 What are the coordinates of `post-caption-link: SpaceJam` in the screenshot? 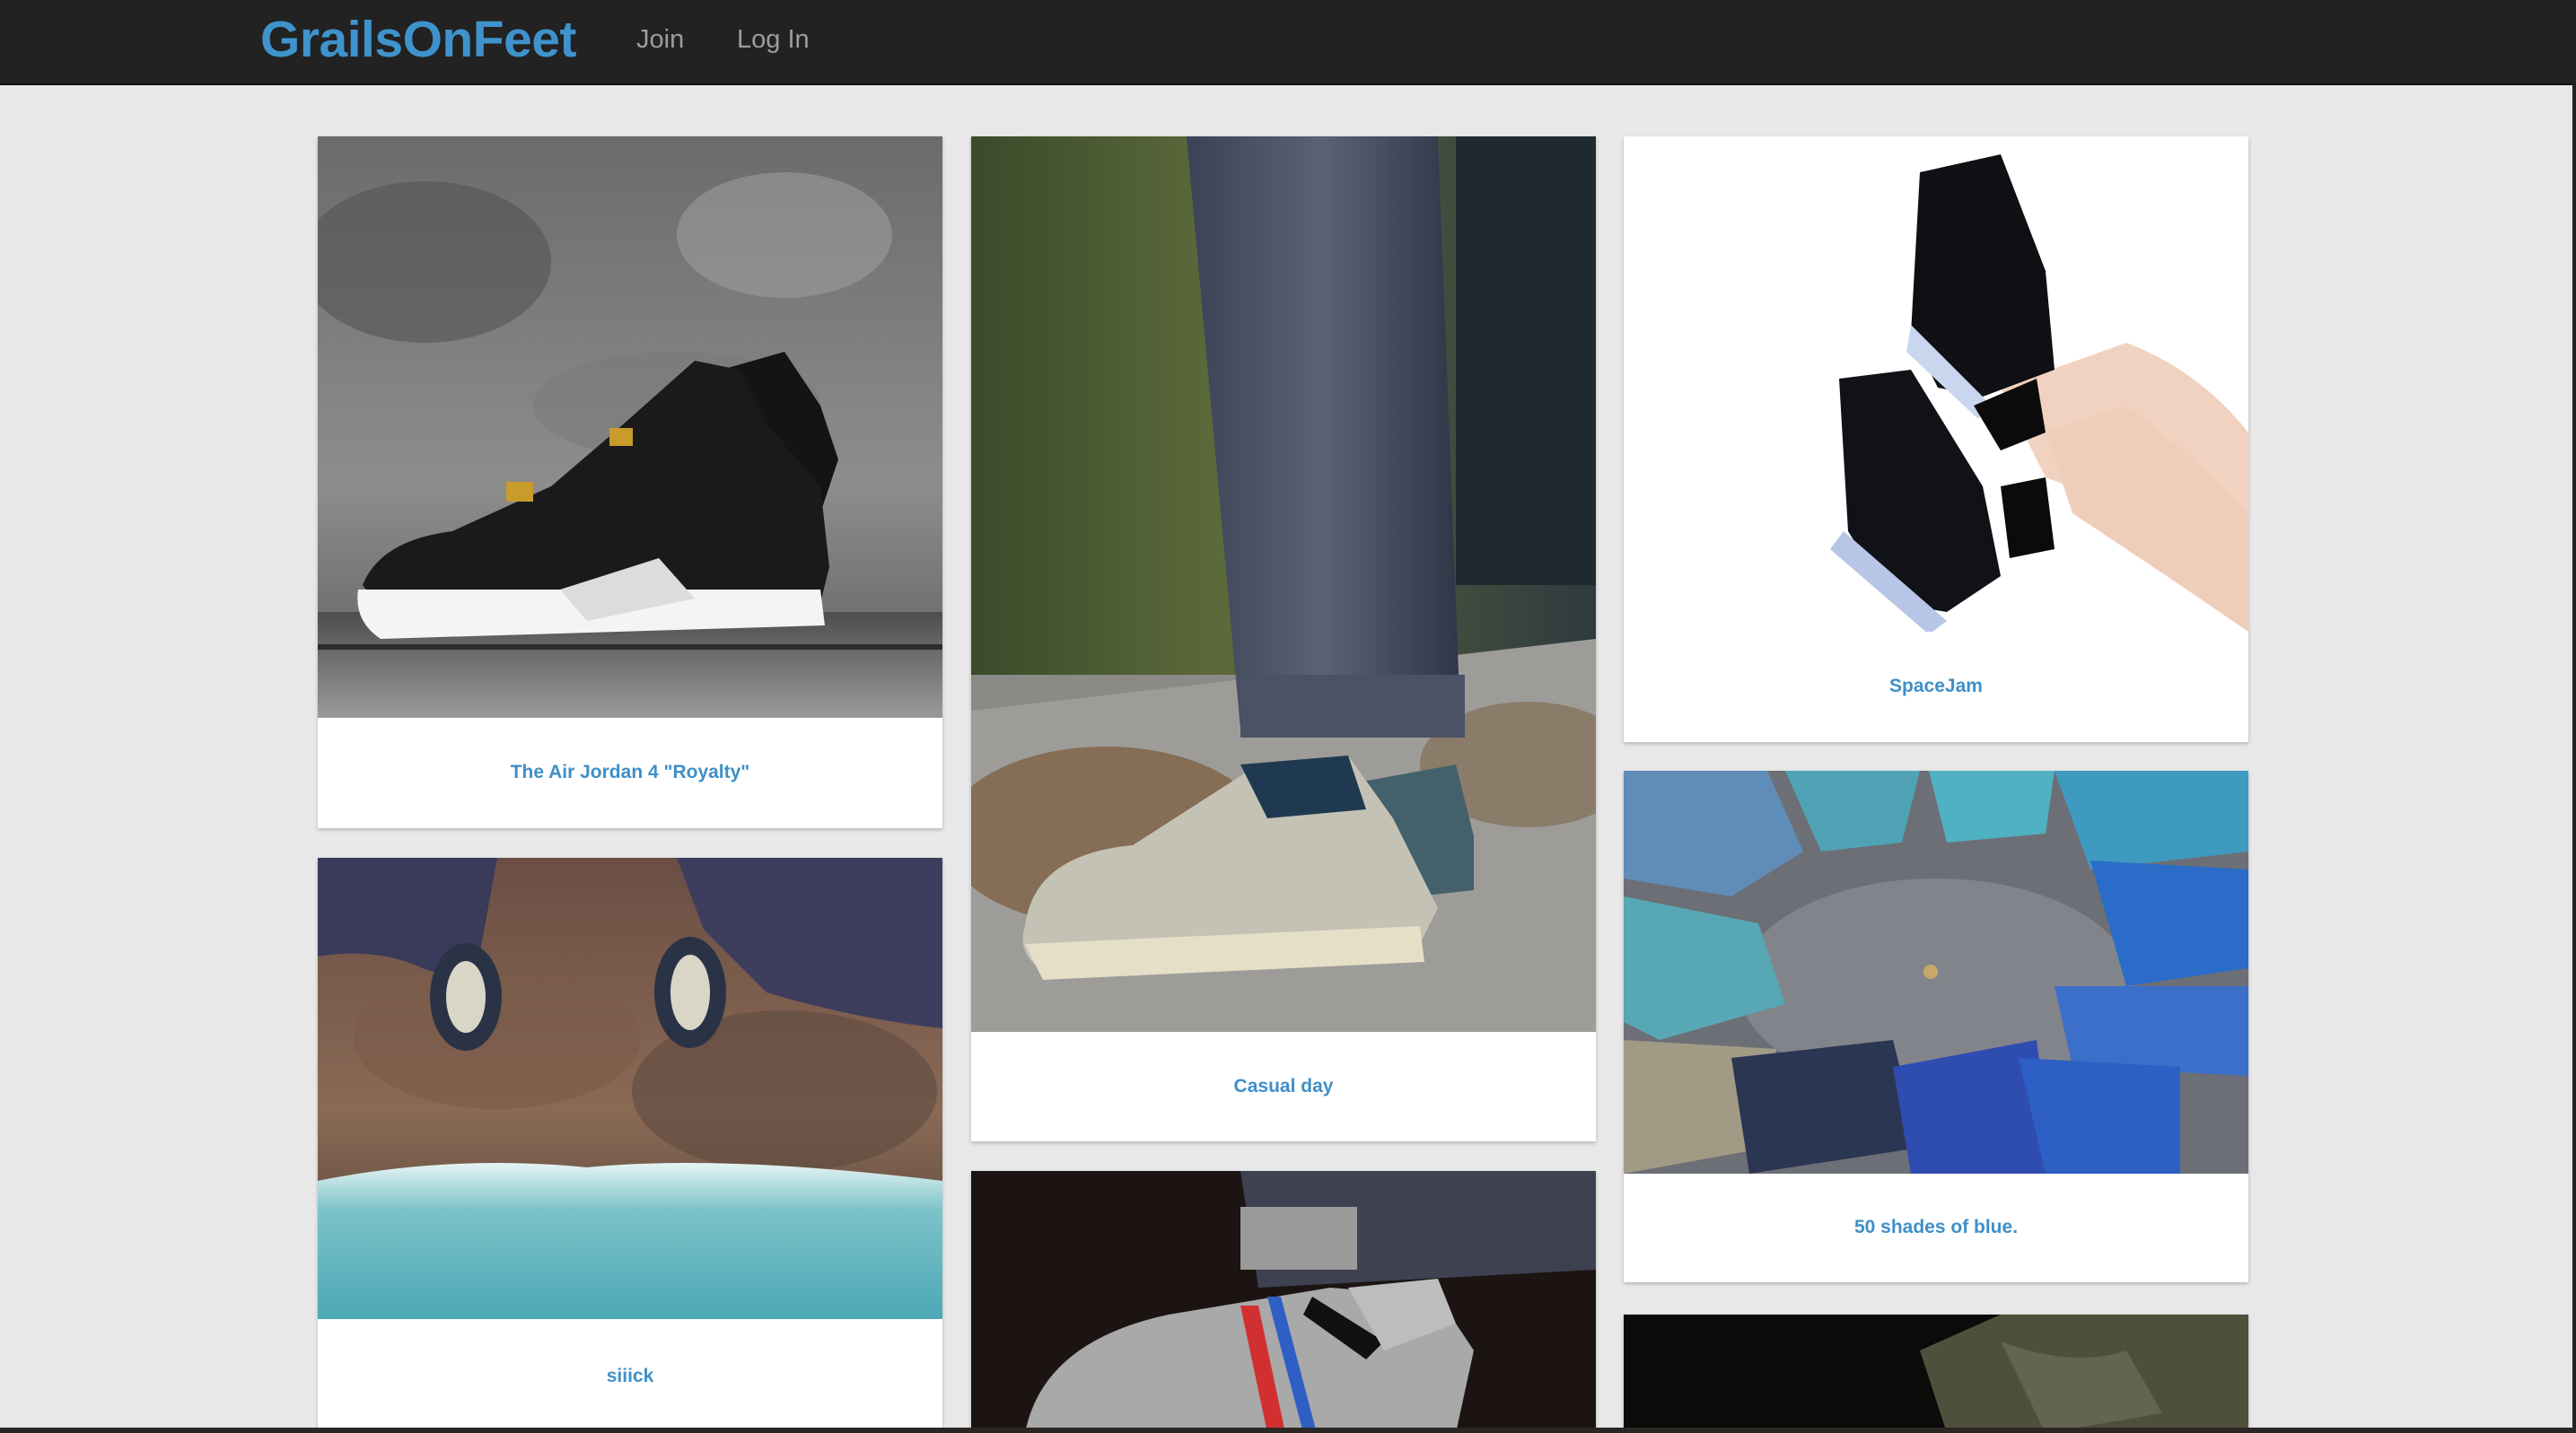 It's located at (1936, 686).